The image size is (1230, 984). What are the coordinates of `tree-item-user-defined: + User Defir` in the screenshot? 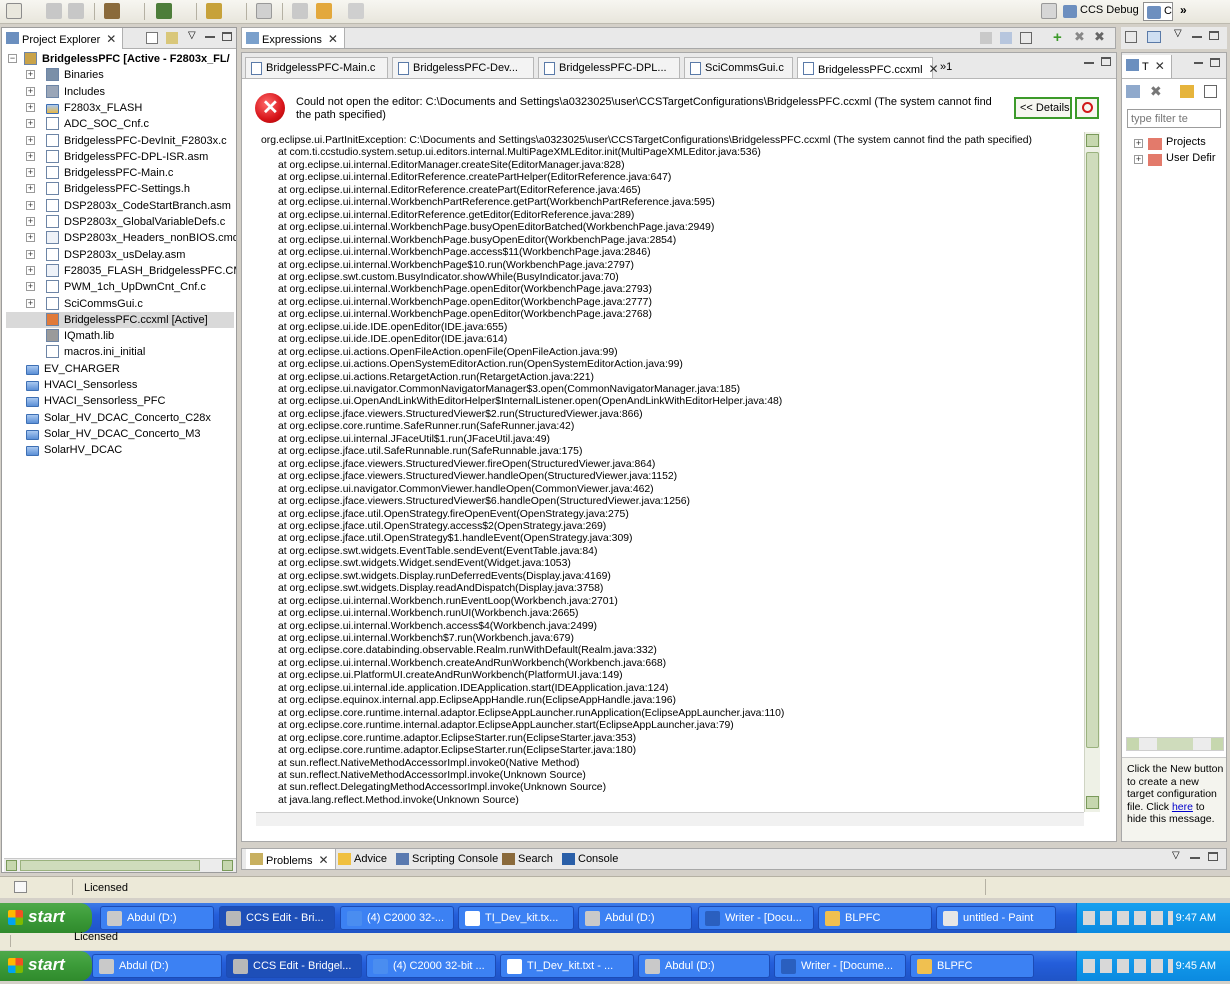 It's located at (1180, 160).